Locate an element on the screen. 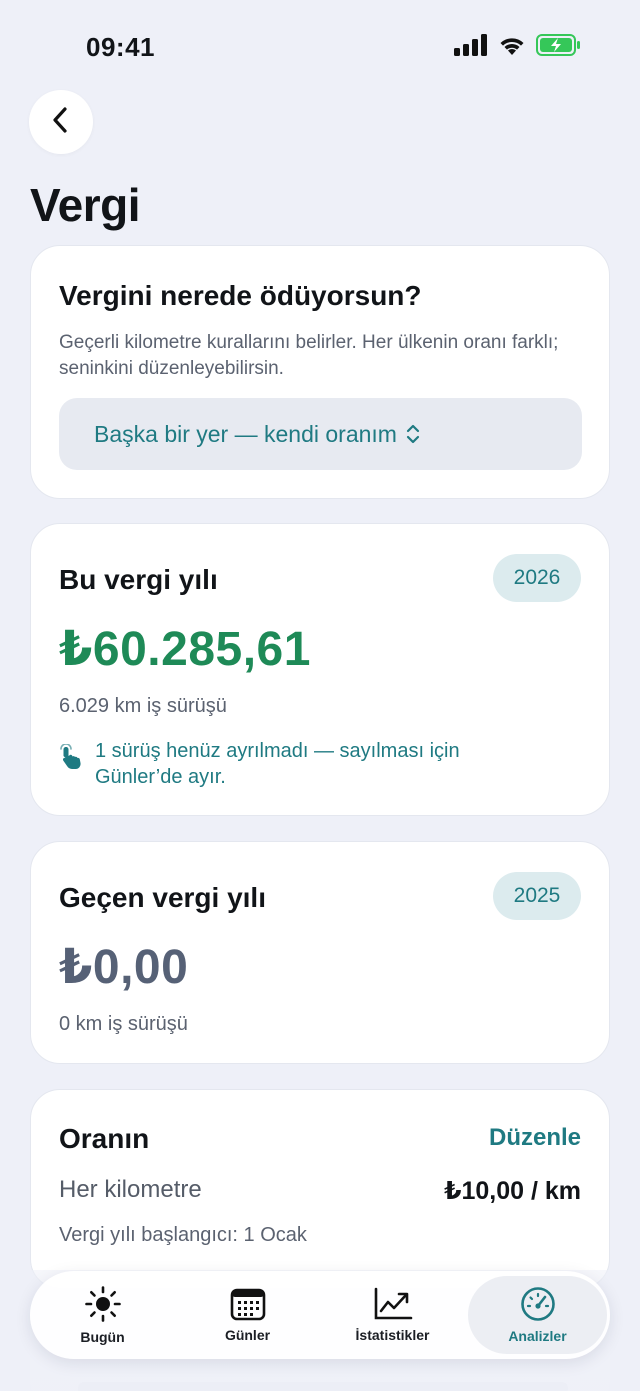  previous-year-km: 0 km iş sürüşü is located at coordinates (123, 1024).